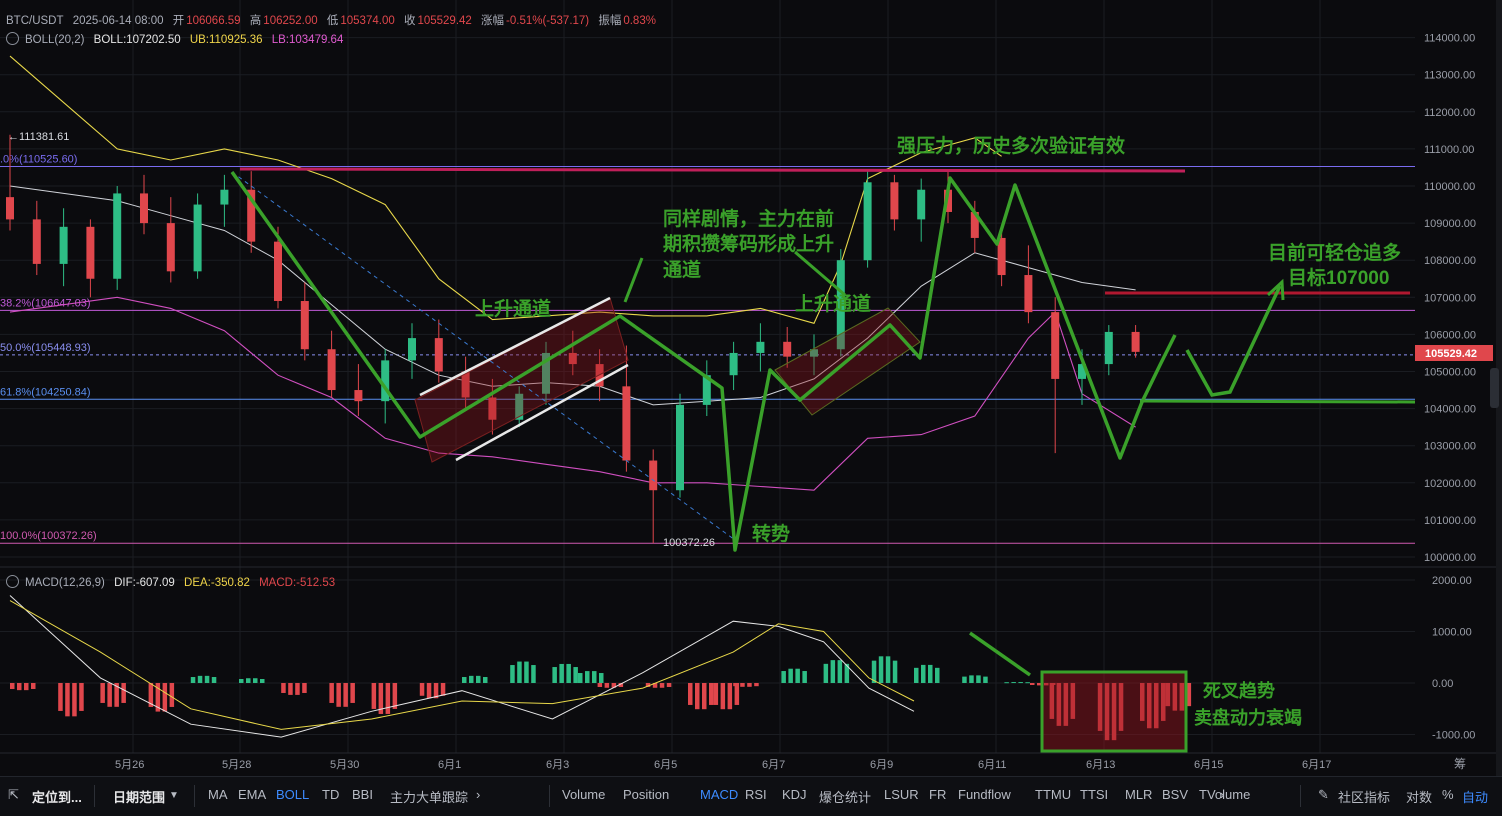  I want to click on community-indicators-button: 社区指标, so click(1364, 796).